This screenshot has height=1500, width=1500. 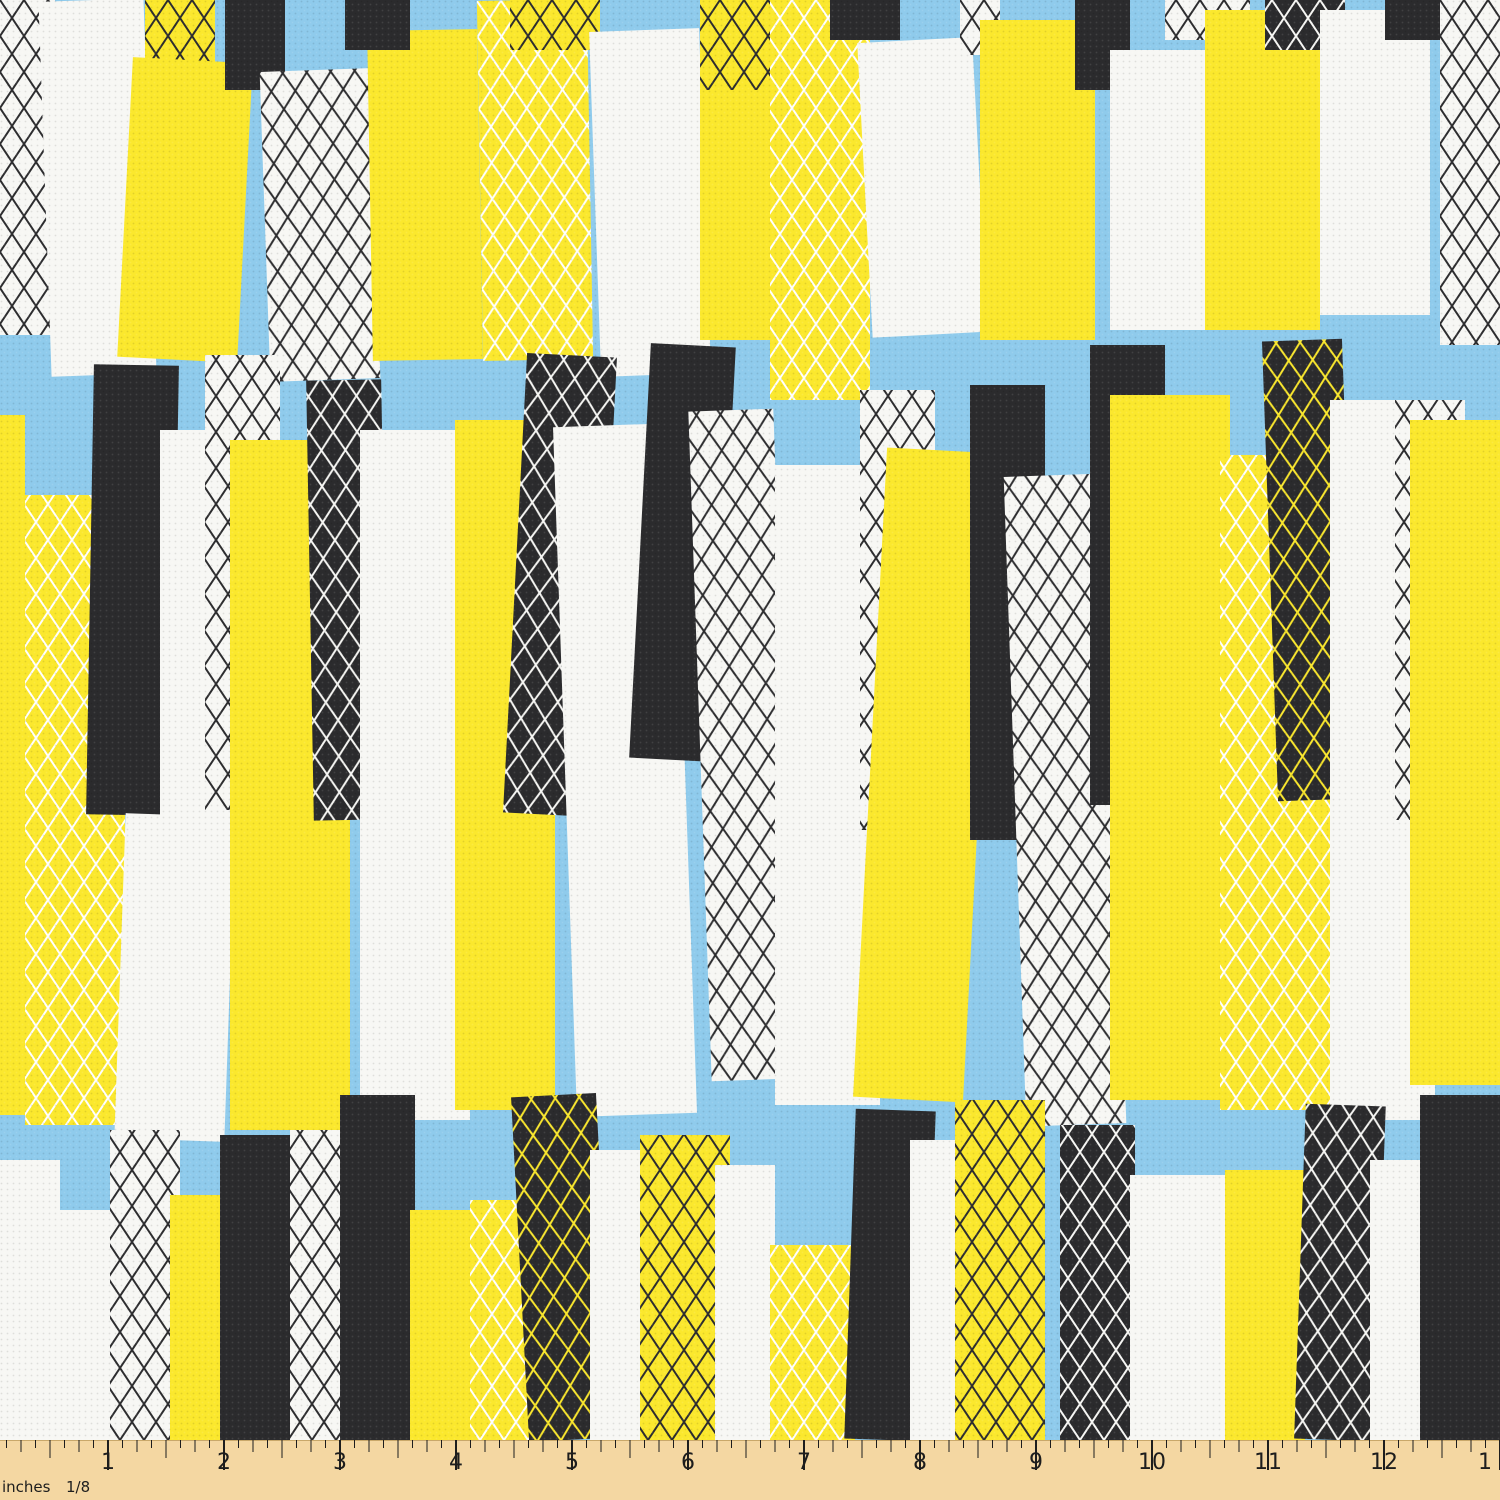 What do you see at coordinates (456, 1462) in the screenshot?
I see `ruler-number: 4` at bounding box center [456, 1462].